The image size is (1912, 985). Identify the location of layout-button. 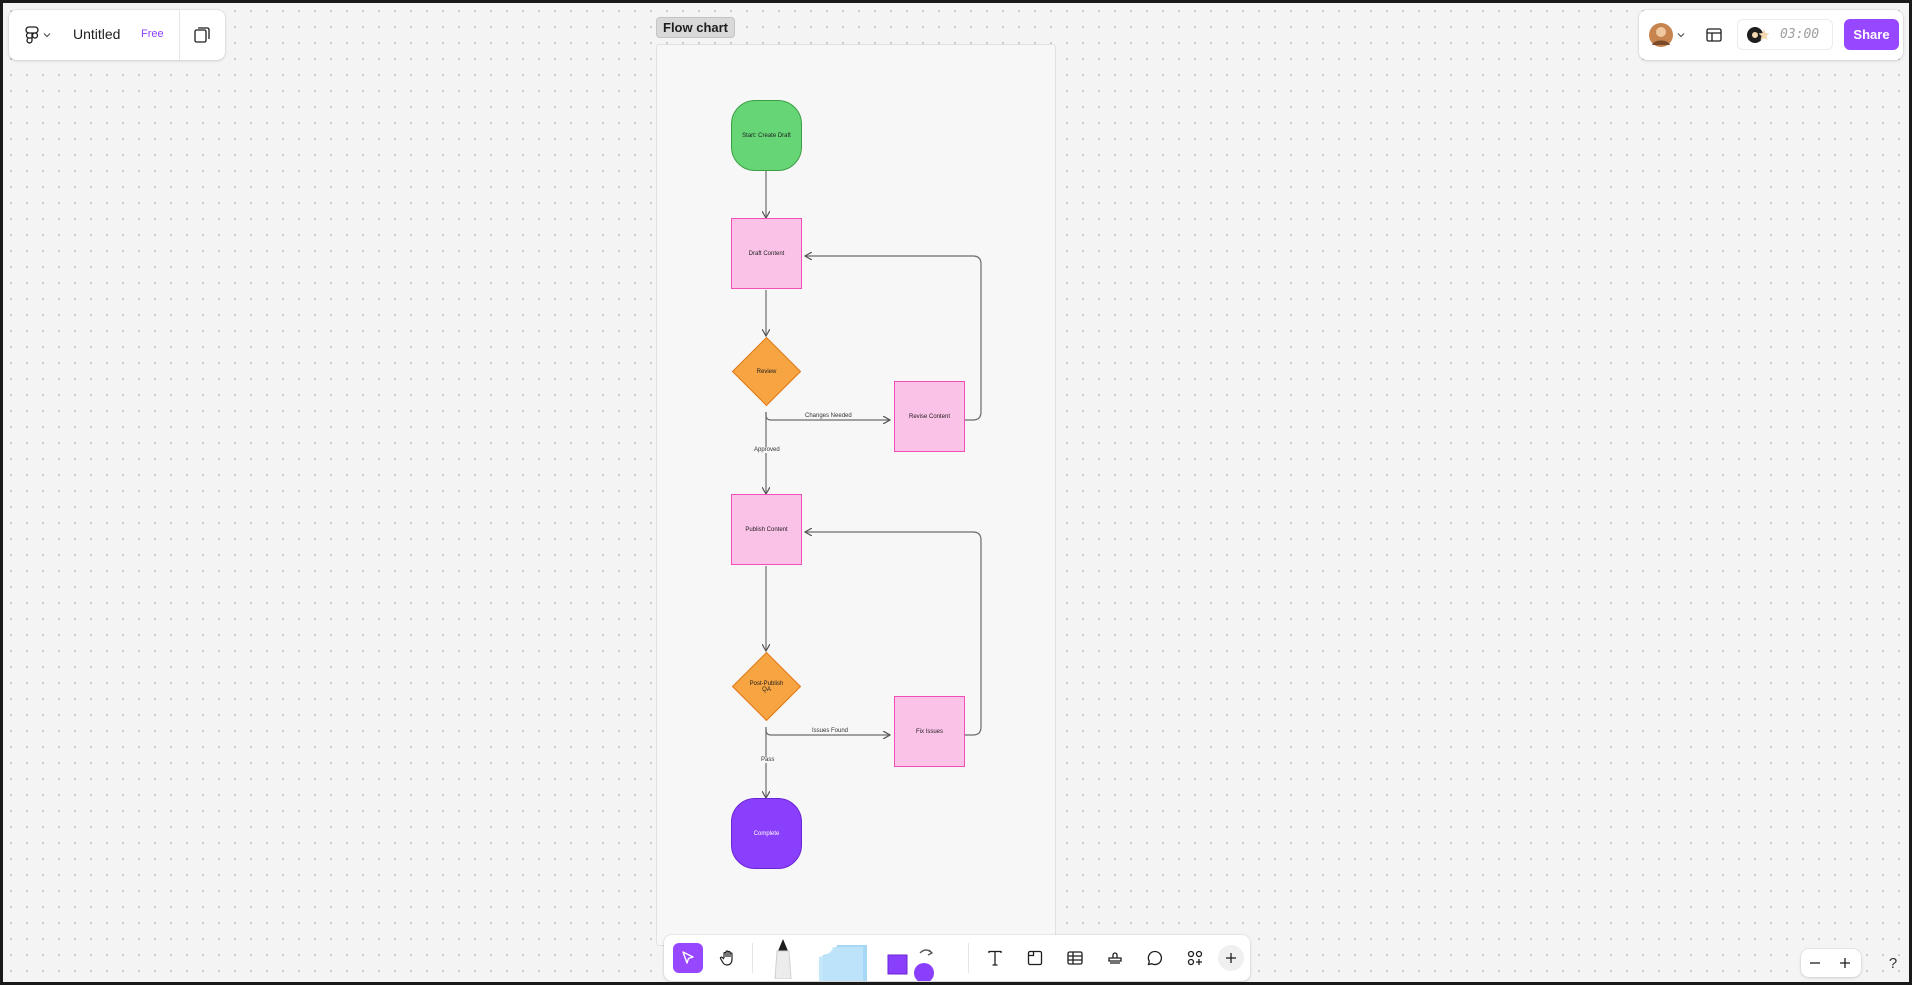
(1714, 35).